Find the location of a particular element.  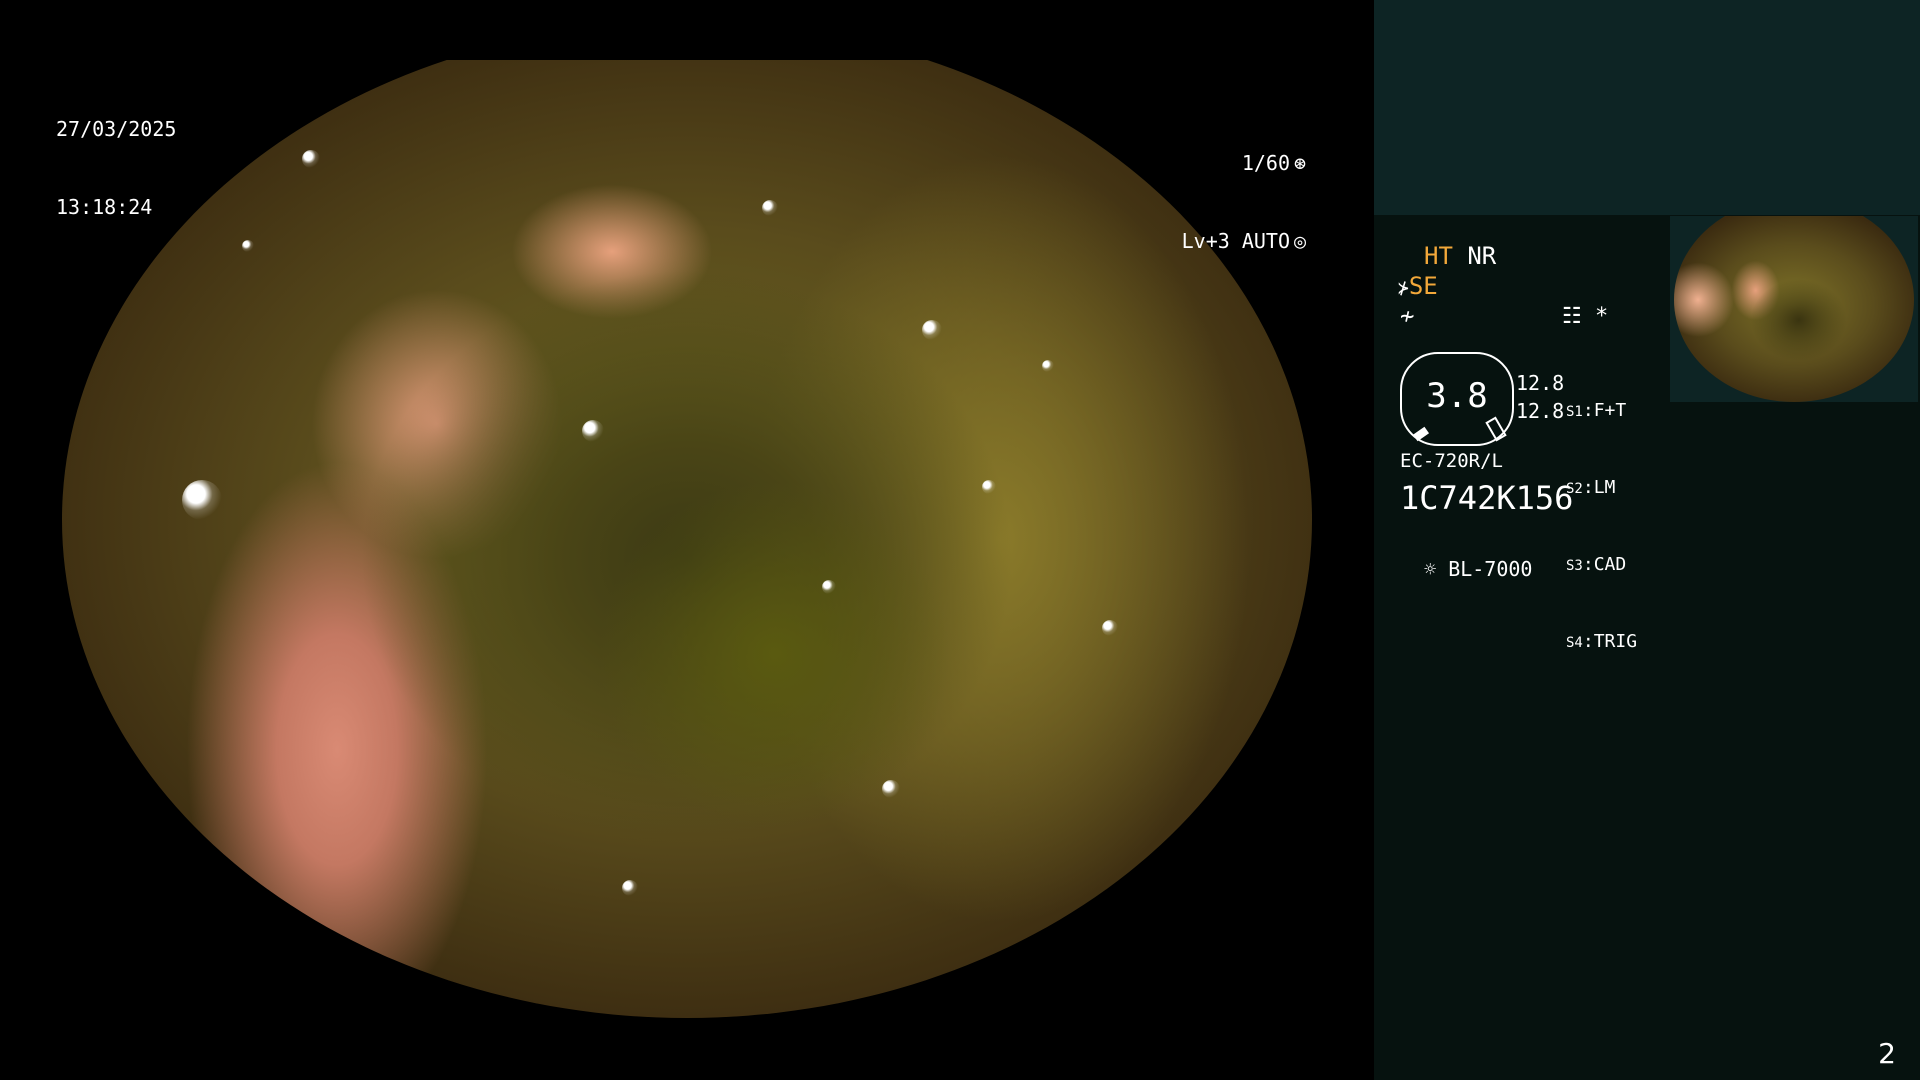

sidebar-header-panel is located at coordinates (1647, 107).